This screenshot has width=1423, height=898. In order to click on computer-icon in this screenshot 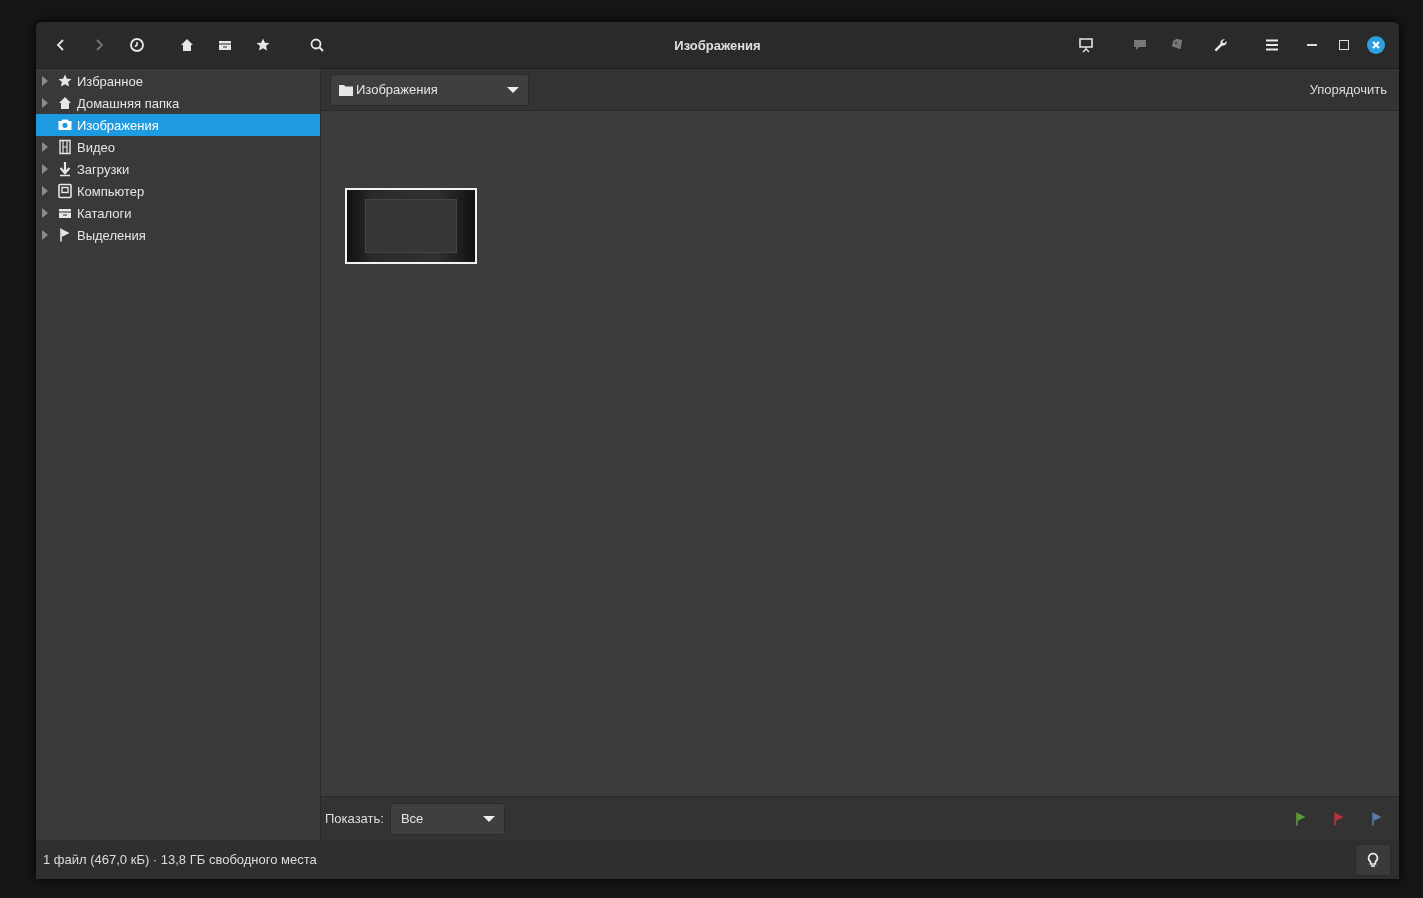, I will do `click(65, 191)`.